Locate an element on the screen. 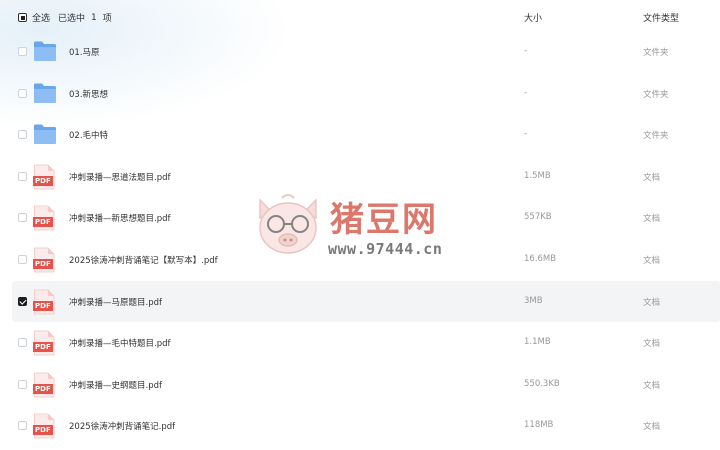 The image size is (720, 450). column-header-type: 文件类型 is located at coordinates (661, 17).